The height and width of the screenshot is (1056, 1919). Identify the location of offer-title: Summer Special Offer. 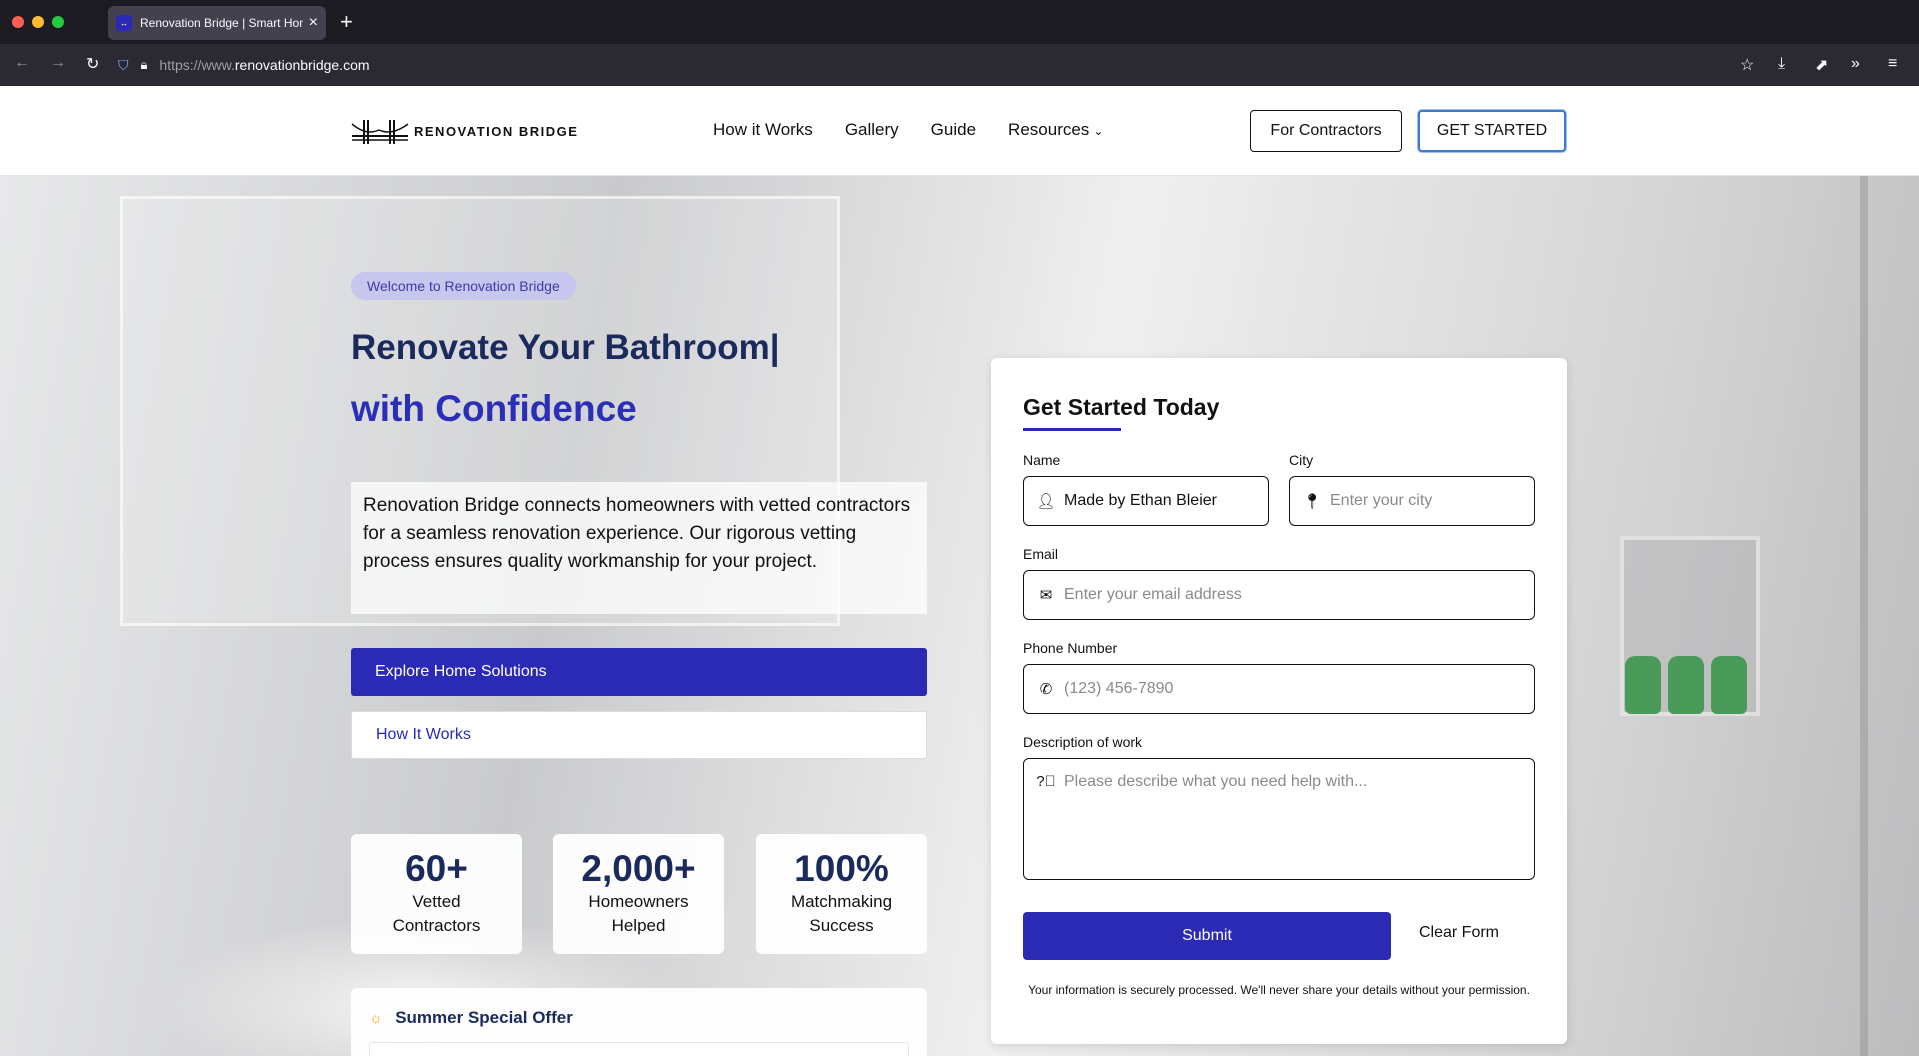
(484, 1017).